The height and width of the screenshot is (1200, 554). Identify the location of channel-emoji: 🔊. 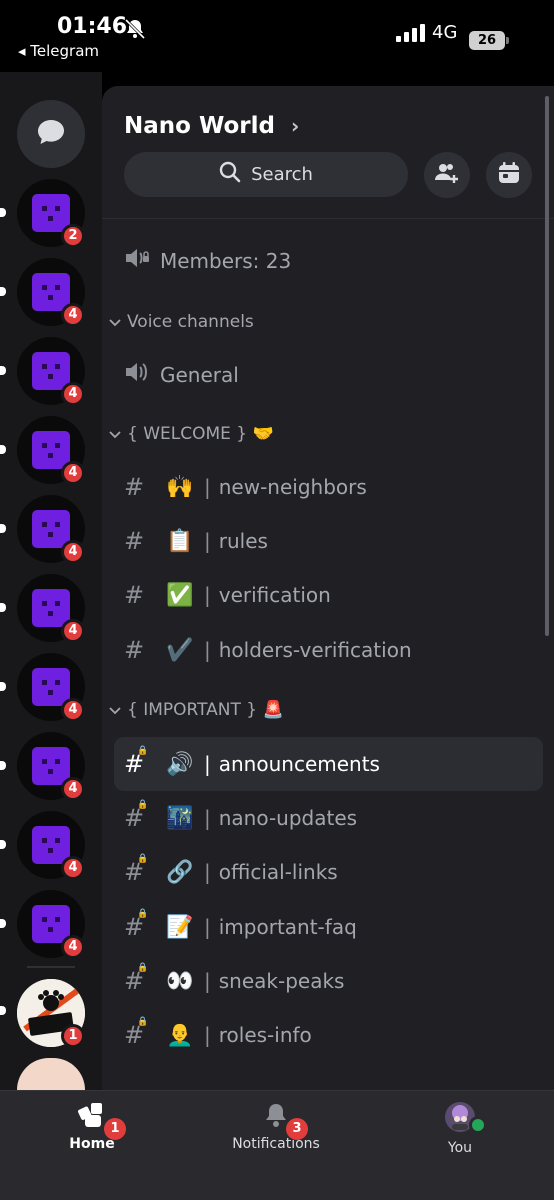
(180, 764).